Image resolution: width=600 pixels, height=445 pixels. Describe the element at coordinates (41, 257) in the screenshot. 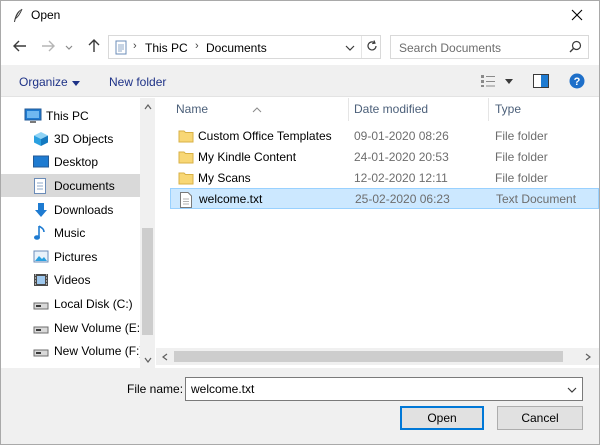

I see `pictures-icon` at that location.